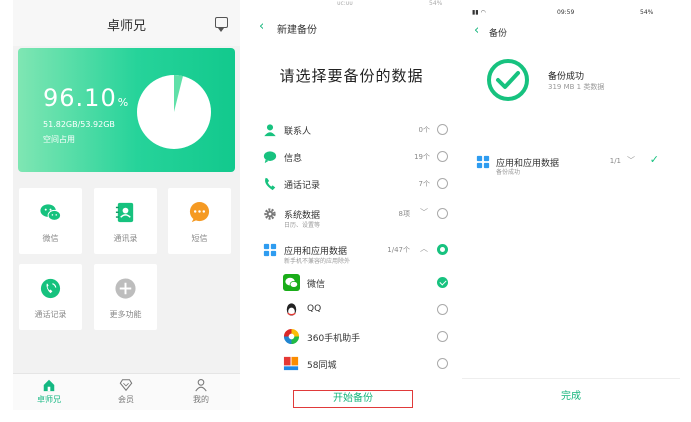 The width and height of the screenshot is (691, 422). I want to click on start-backup-button: 开始备份, so click(353, 399).